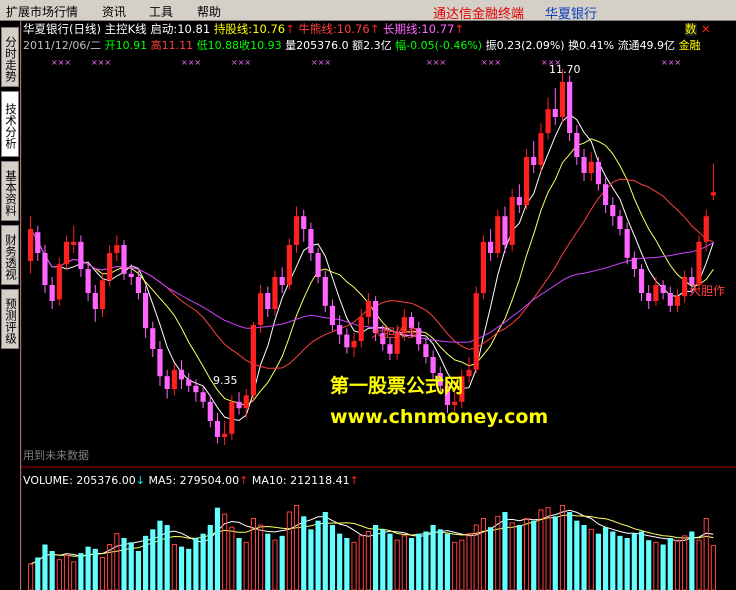  Describe the element at coordinates (438, 29) in the screenshot. I see `long-value: 10.77` at that location.